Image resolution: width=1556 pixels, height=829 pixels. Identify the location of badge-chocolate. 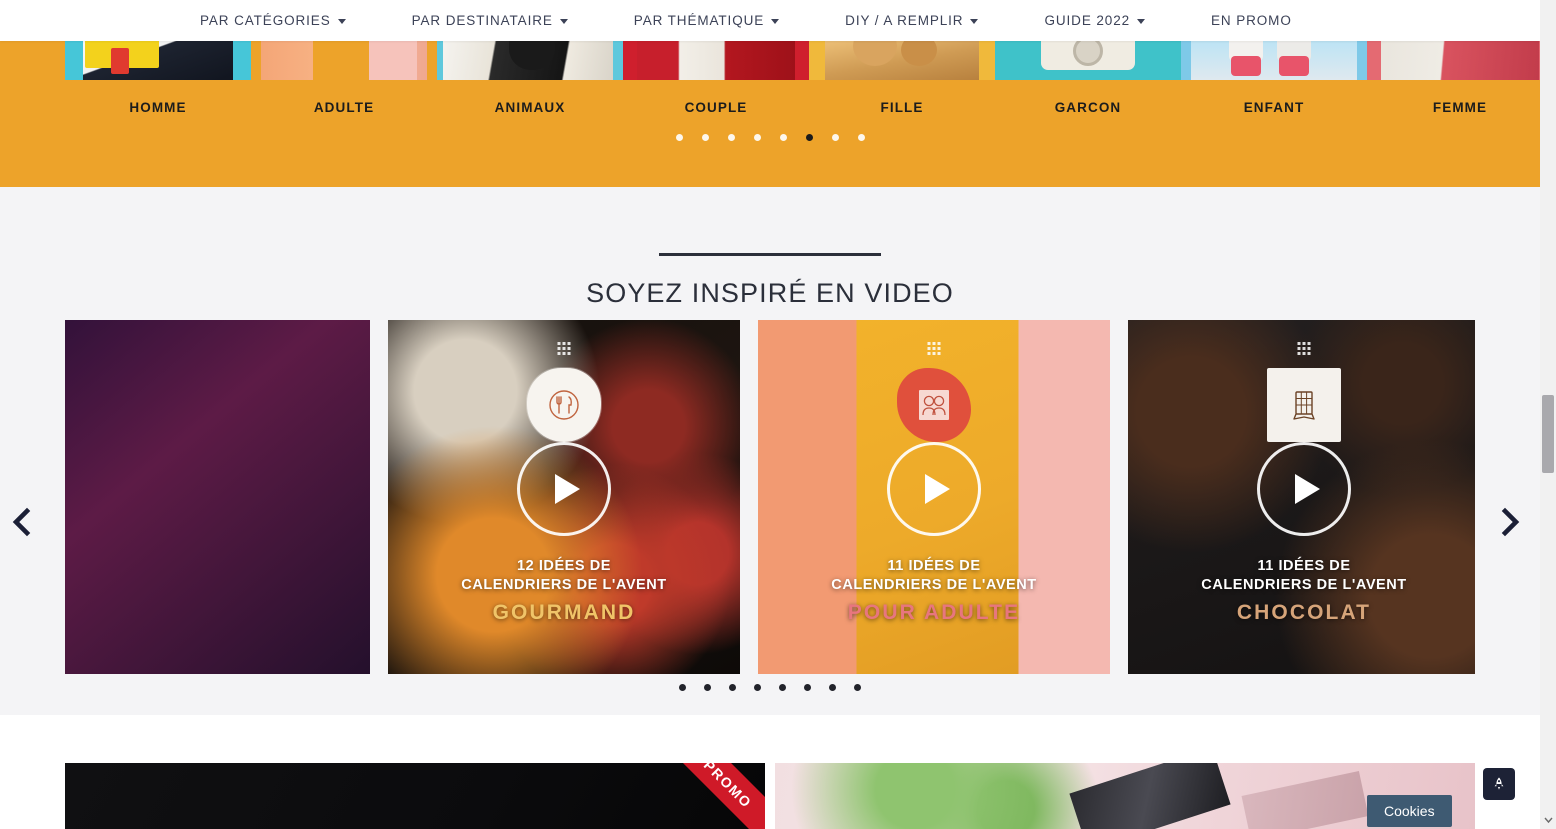
(1304, 405).